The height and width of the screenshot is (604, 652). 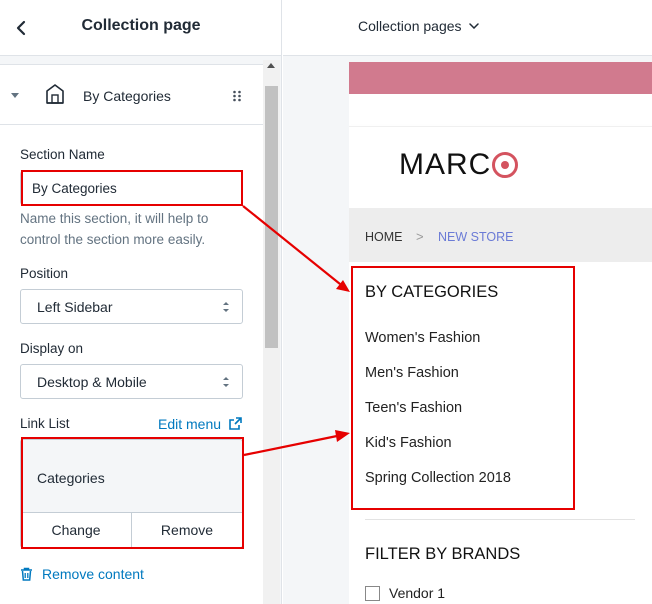 I want to click on external-link-icon, so click(x=235, y=423).